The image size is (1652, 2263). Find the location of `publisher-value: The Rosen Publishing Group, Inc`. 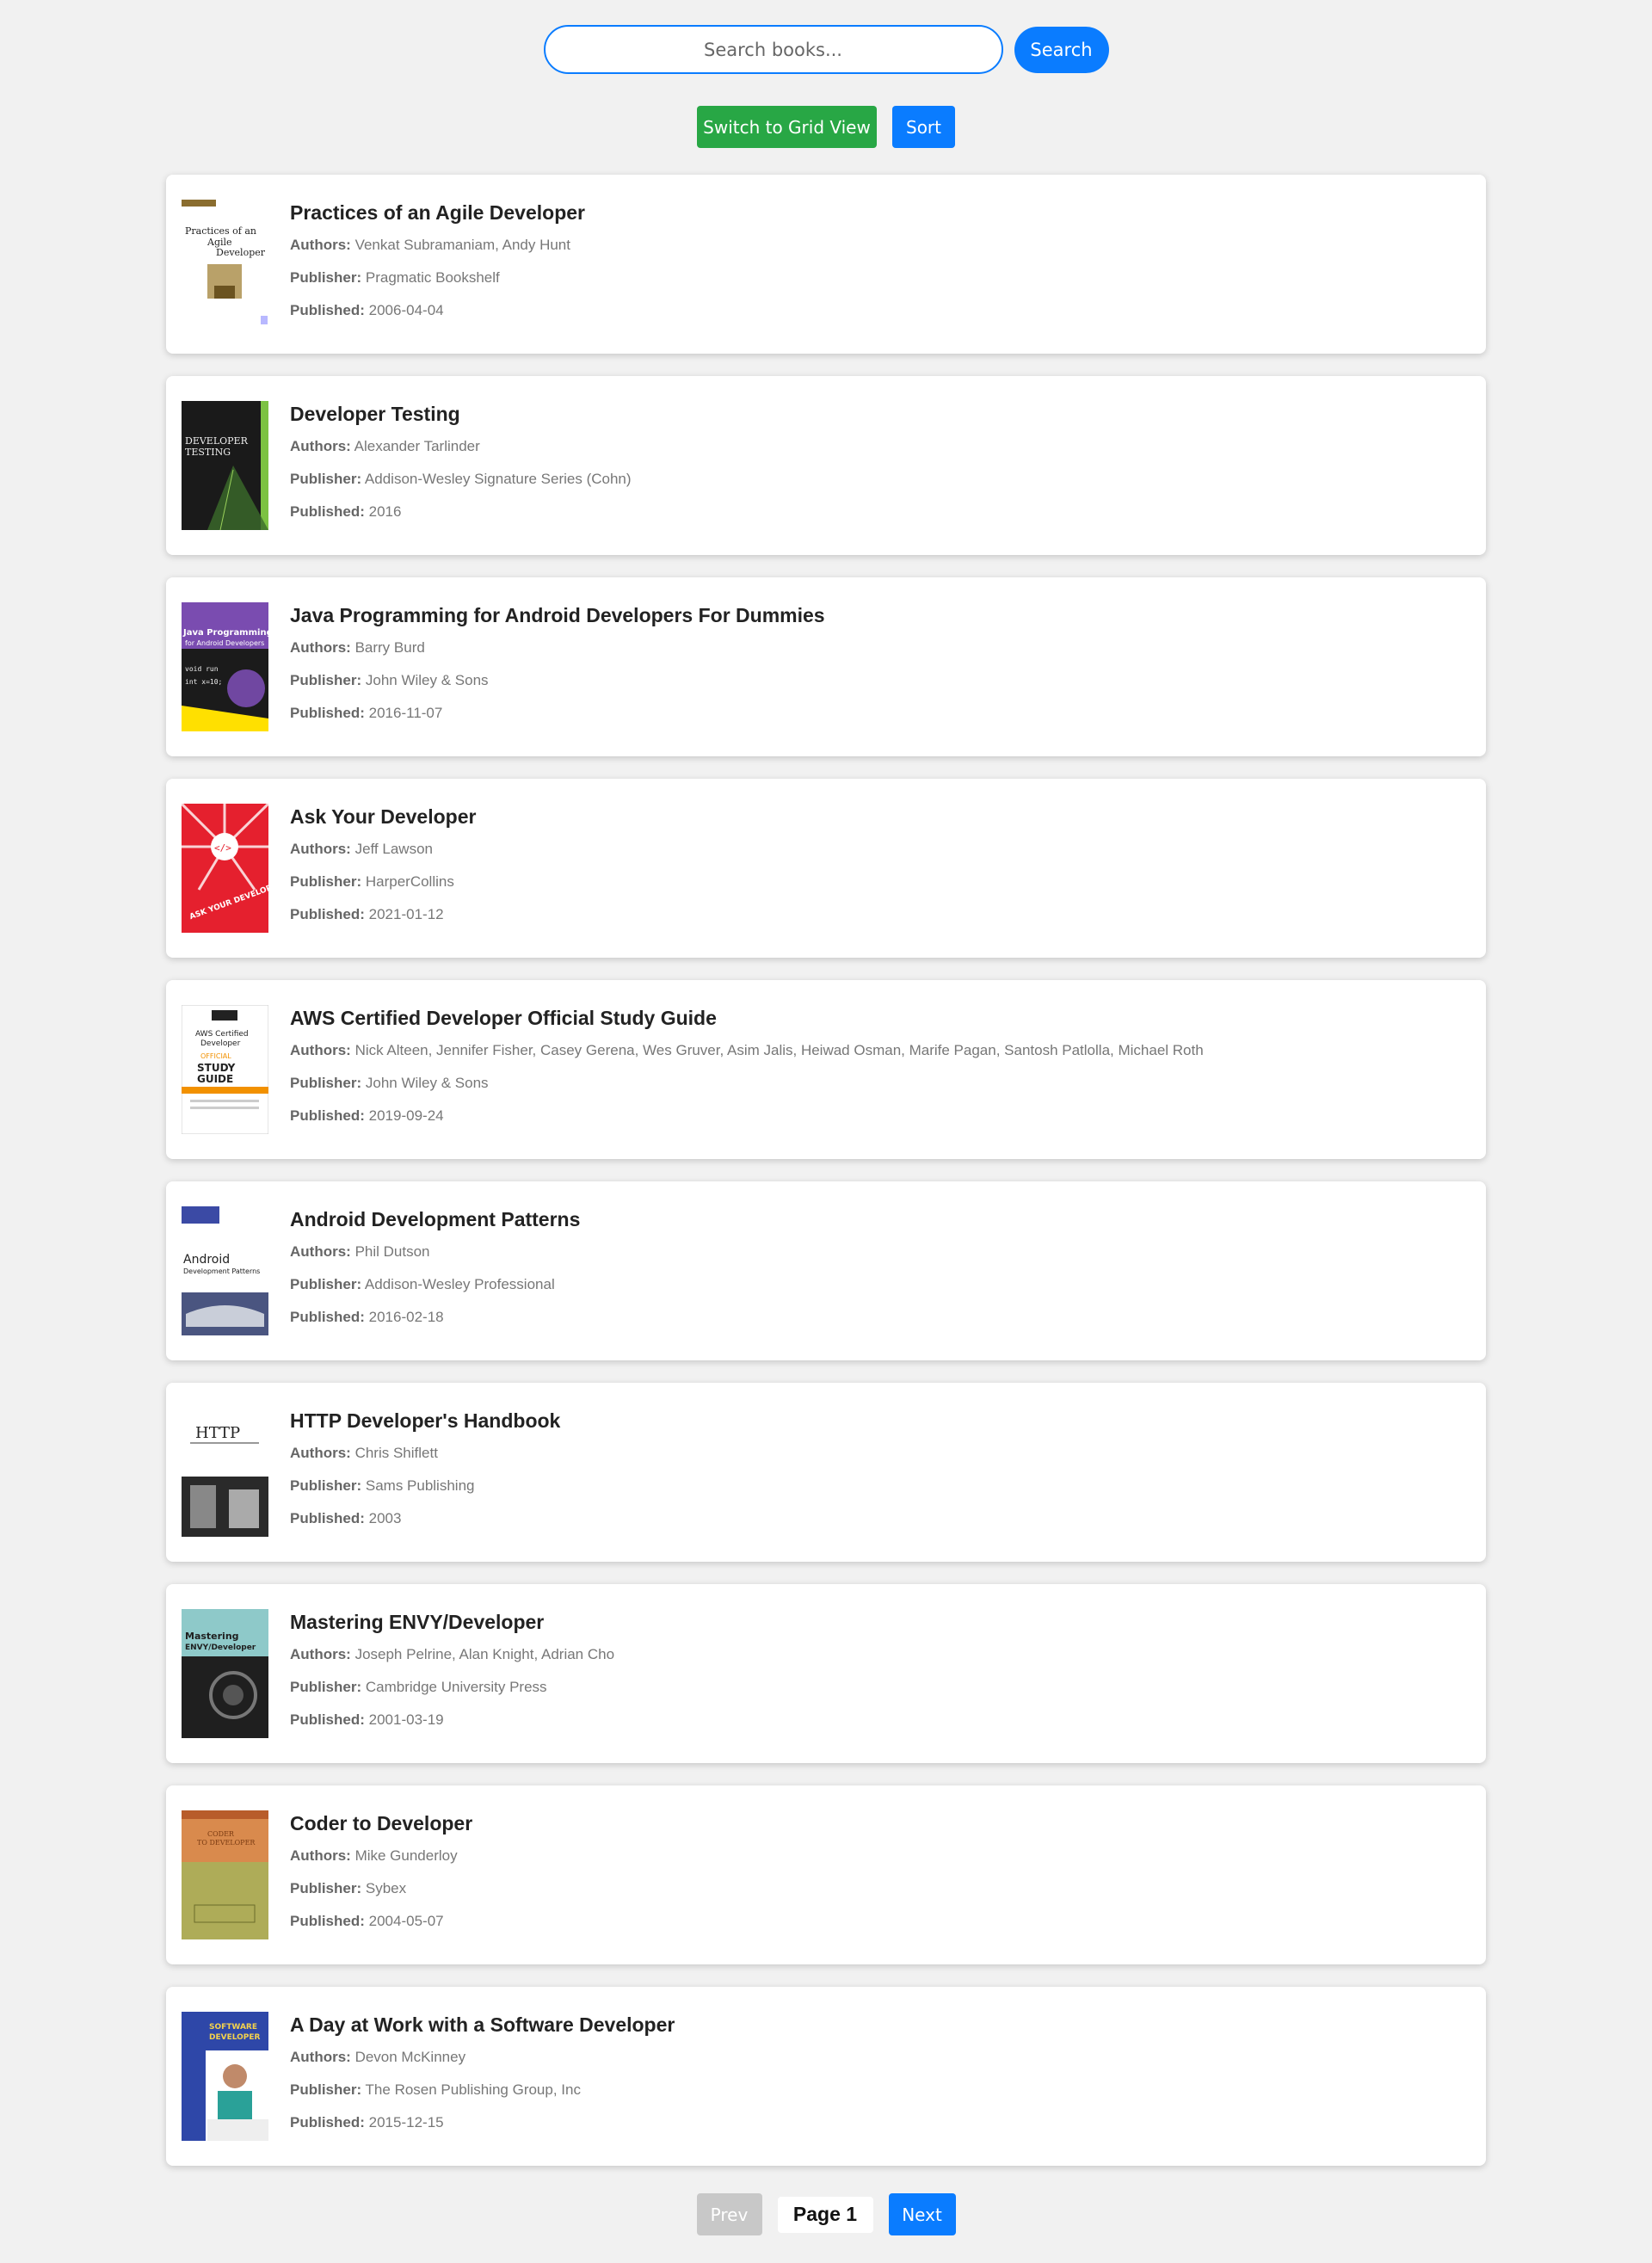

publisher-value: The Rosen Publishing Group, Inc is located at coordinates (473, 2089).